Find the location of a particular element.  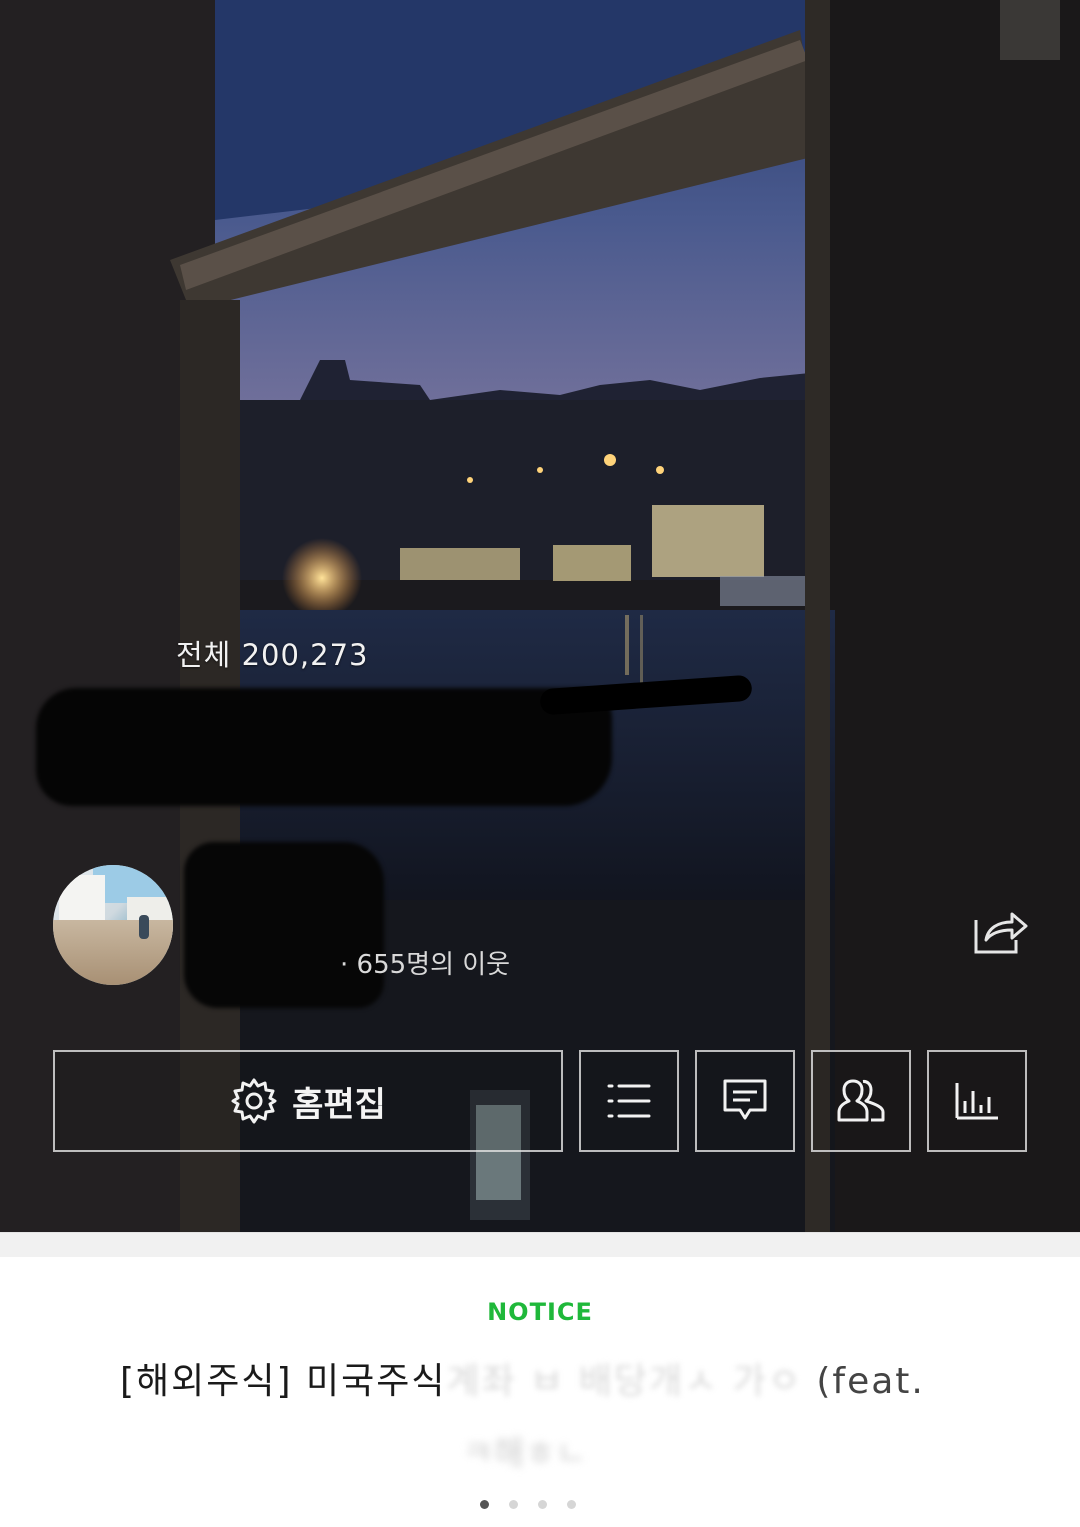

gear-icon is located at coordinates (254, 1101).